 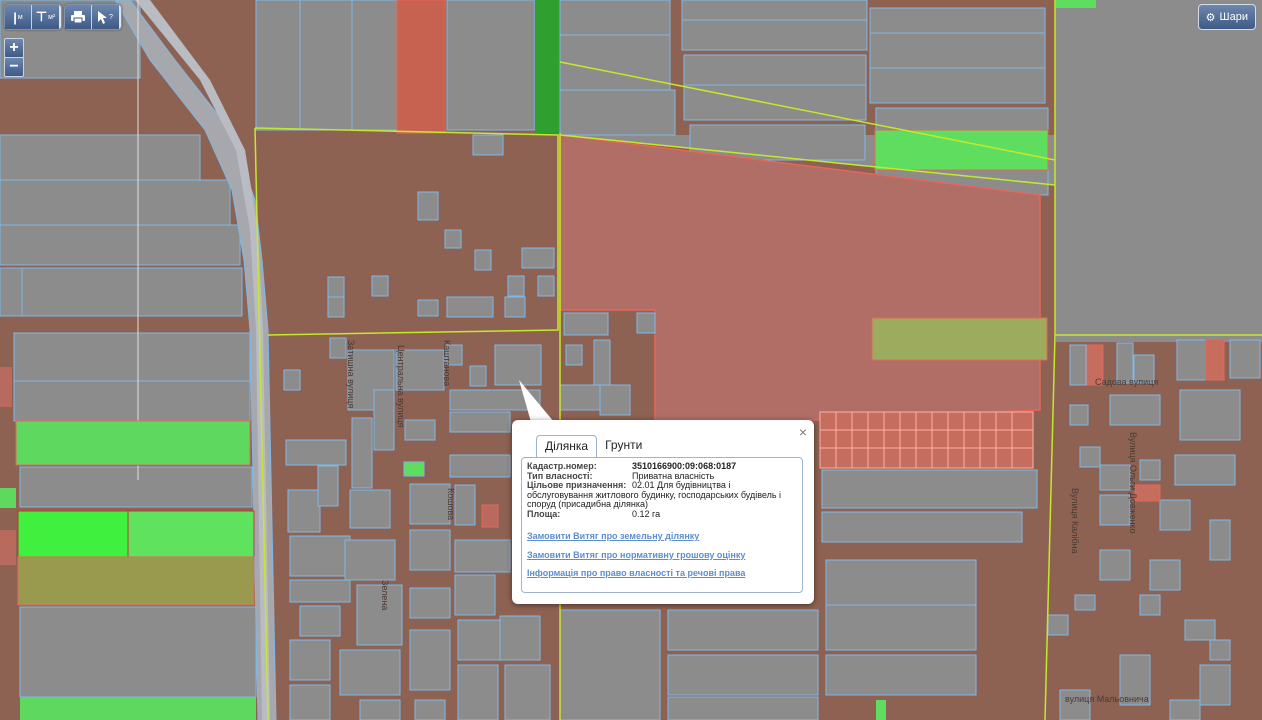 I want to click on gear-icon: ⚙, so click(x=1210, y=17).